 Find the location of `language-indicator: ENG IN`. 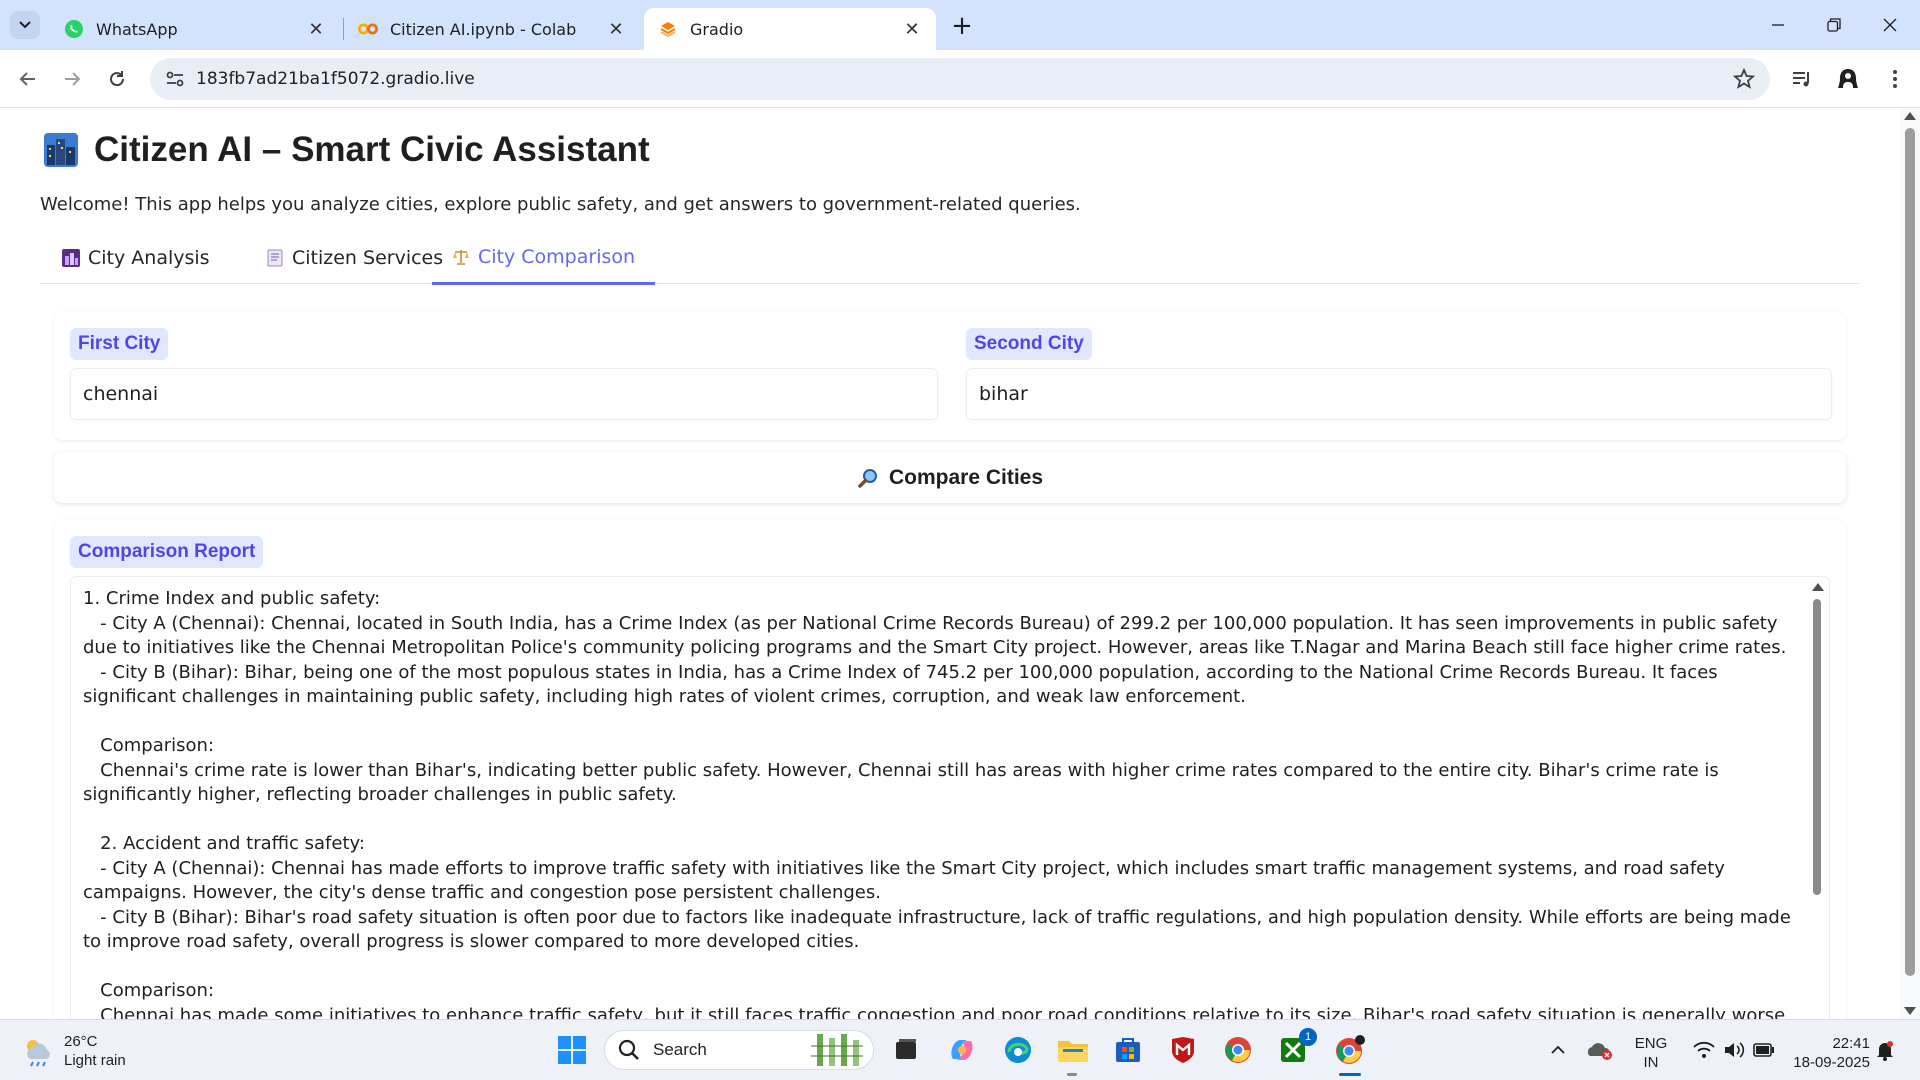

language-indicator: ENG IN is located at coordinates (1651, 1053).